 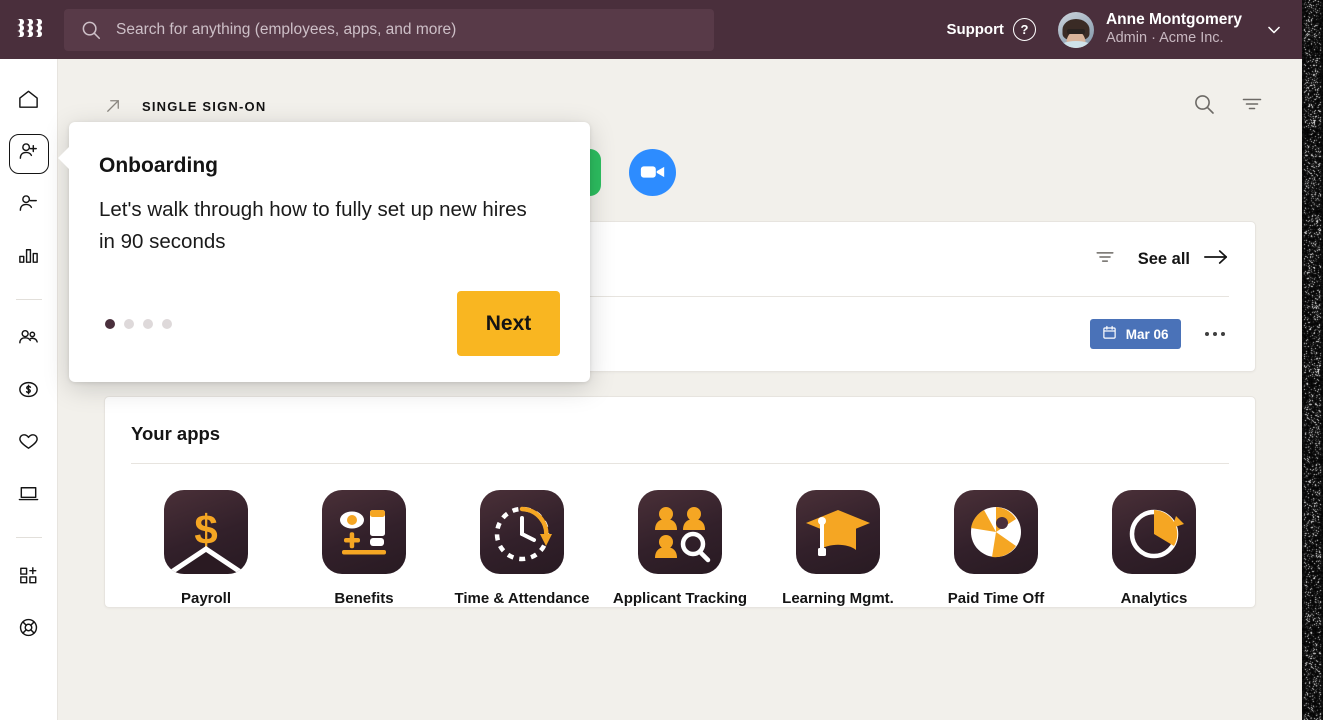 I want to click on graduation-cap-icon, so click(x=838, y=532).